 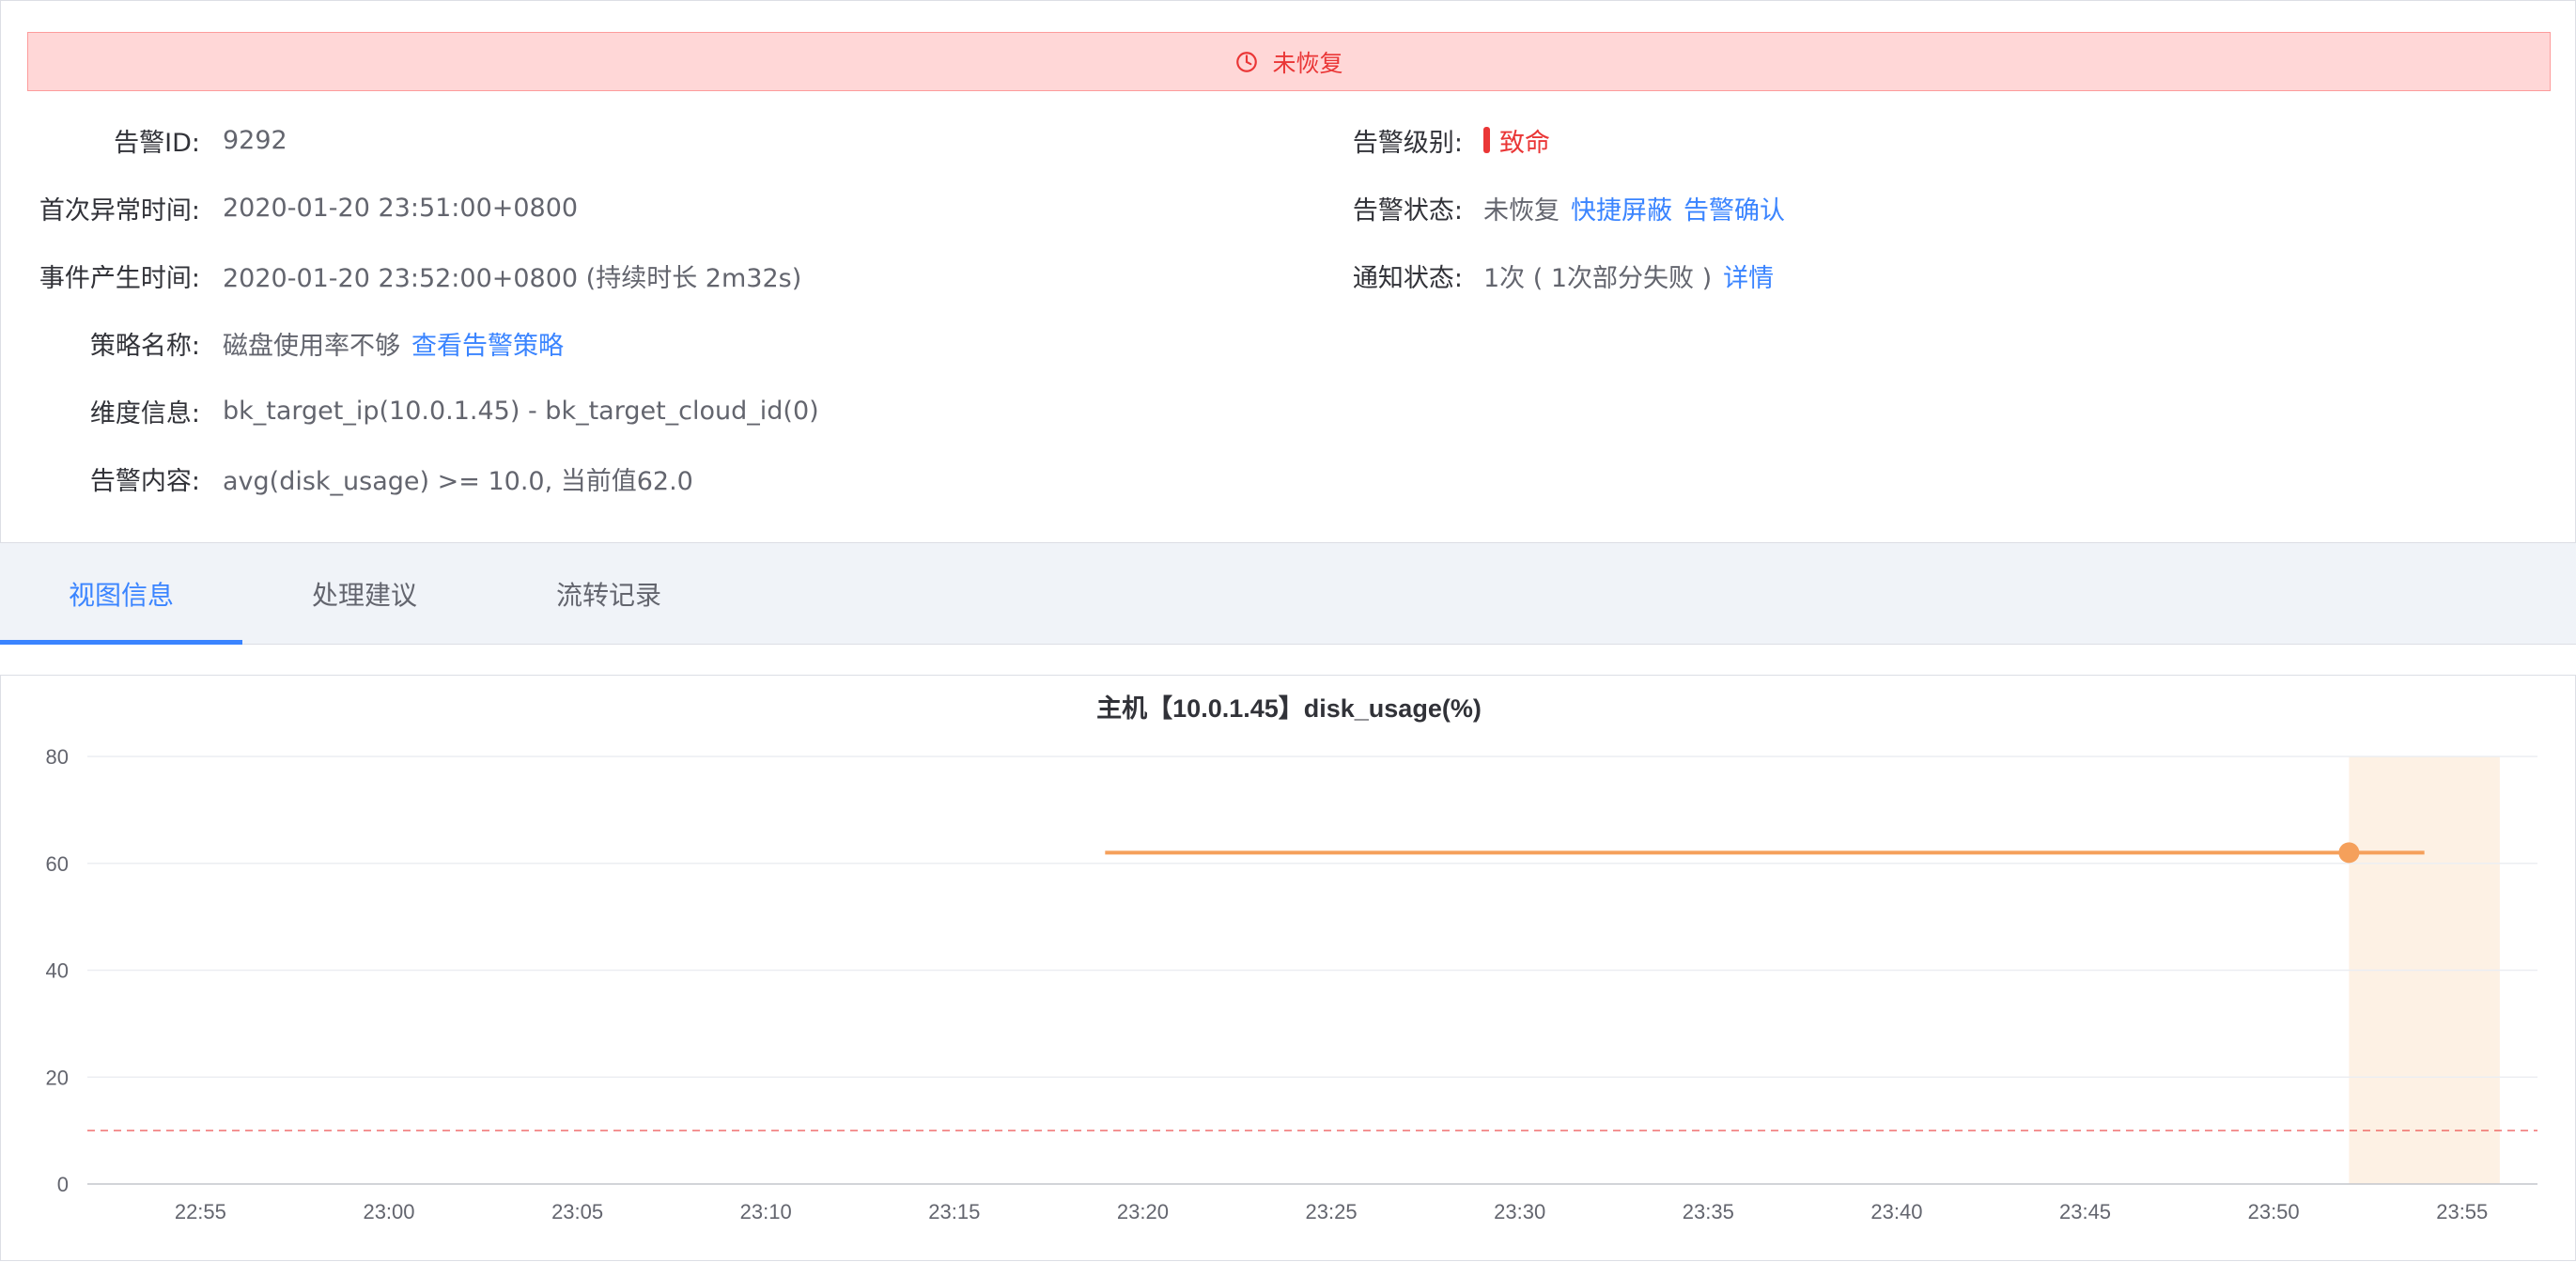 I want to click on strategy-value: 磁盘使用率不够, so click(x=312, y=346).